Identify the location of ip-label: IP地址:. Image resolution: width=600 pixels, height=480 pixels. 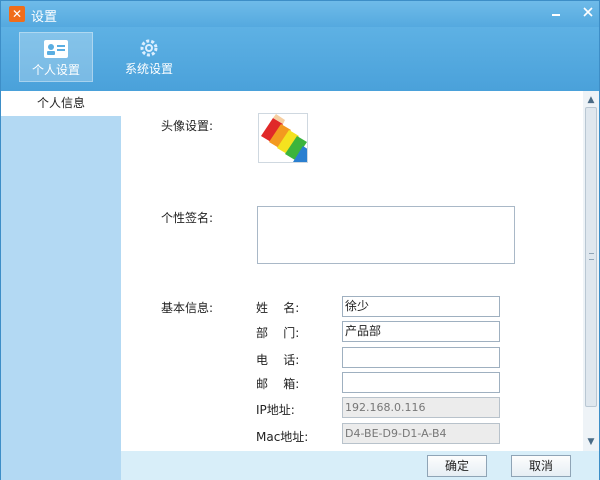
(275, 410).